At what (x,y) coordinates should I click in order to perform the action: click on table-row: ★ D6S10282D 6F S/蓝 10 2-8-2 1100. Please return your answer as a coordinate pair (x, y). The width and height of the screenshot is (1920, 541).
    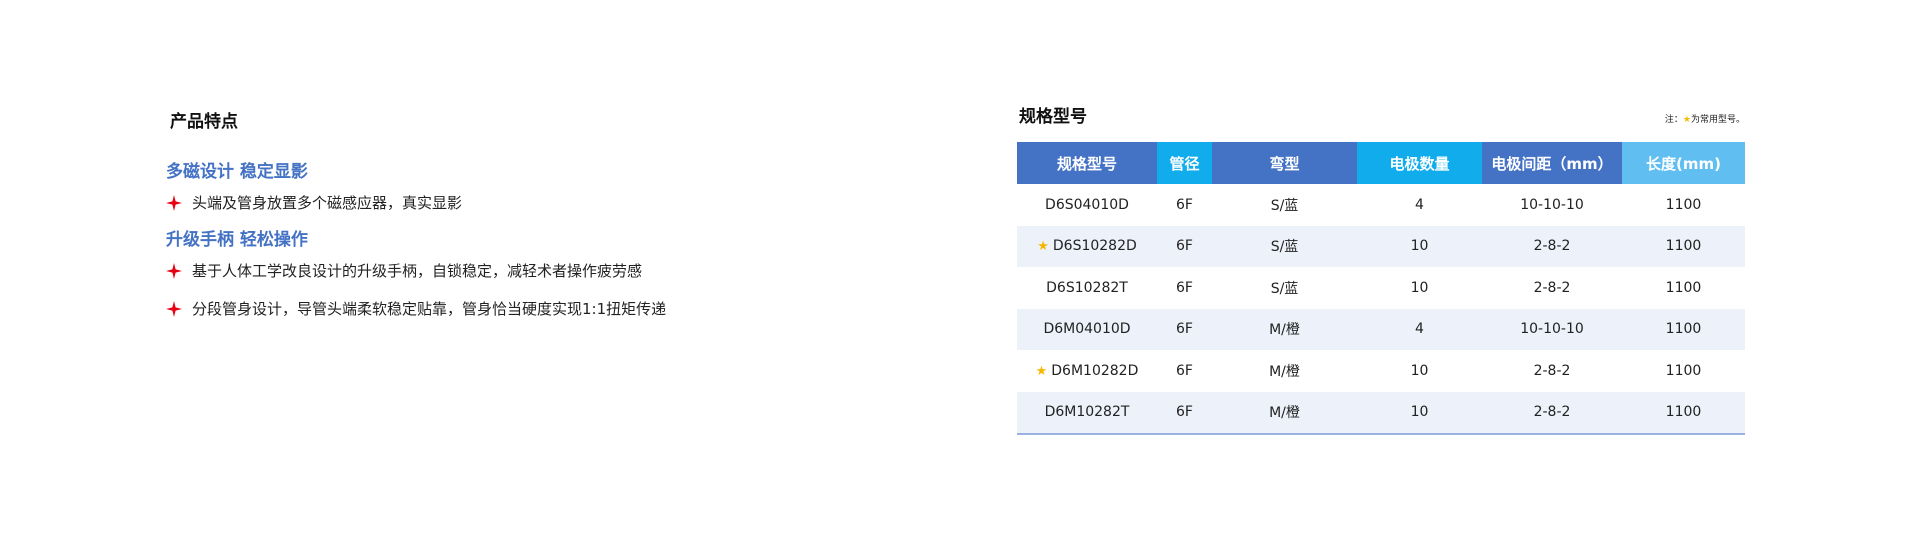
    Looking at the image, I should click on (1381, 246).